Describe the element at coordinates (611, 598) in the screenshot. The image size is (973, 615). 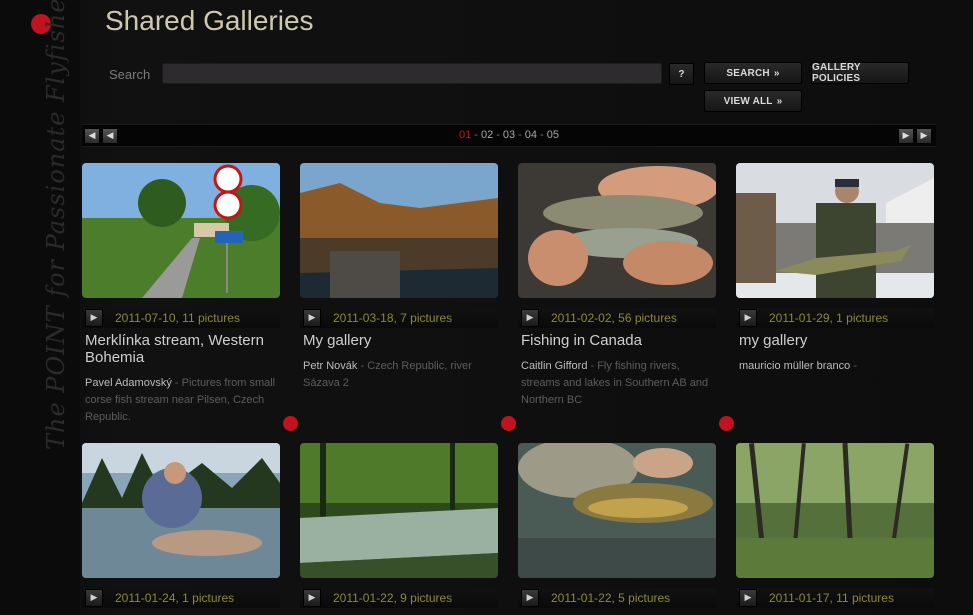
I see `gallery-meta: 2011-01-22, 5 pictures` at that location.